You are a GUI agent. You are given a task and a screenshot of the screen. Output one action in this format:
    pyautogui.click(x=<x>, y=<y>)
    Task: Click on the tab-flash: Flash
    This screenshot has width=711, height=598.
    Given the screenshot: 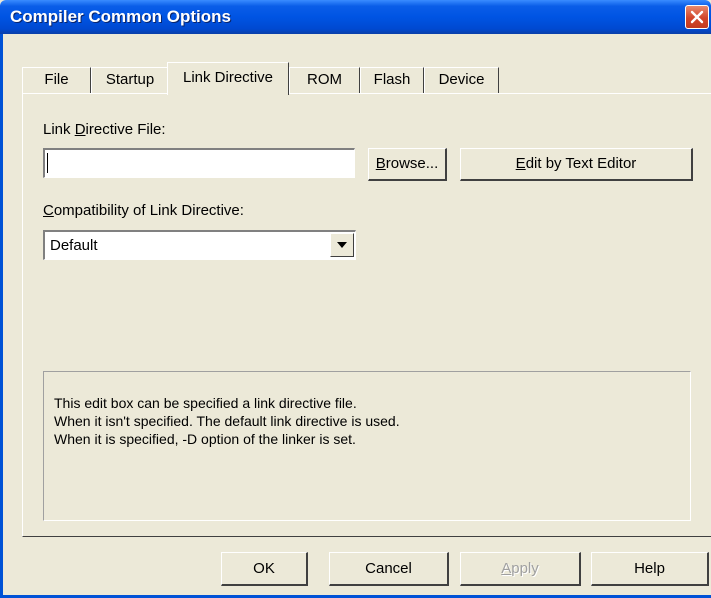 What is the action you would take?
    pyautogui.click(x=392, y=80)
    